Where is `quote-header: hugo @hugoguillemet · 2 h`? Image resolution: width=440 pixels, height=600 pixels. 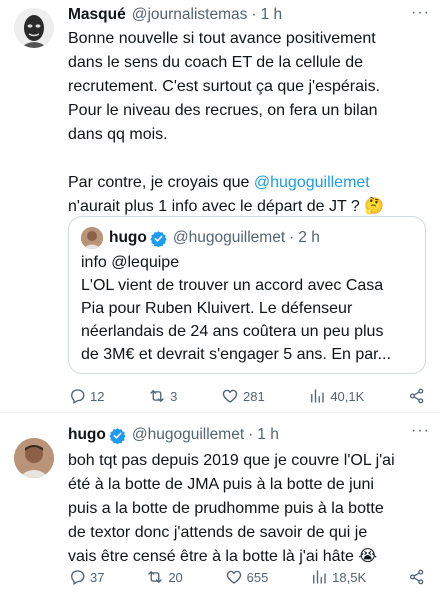
quote-header: hugo @hugoguillemet · 2 h is located at coordinates (200, 238).